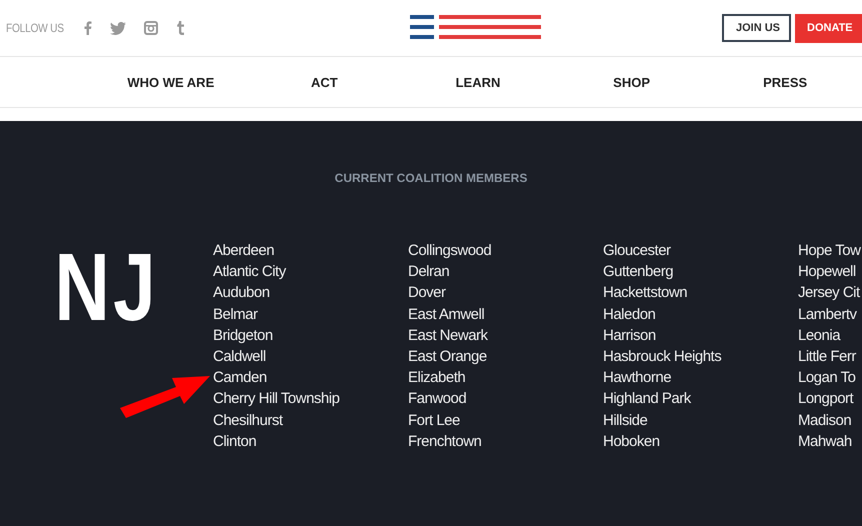  Describe the element at coordinates (244, 251) in the screenshot. I see `city-name: Aberdeen` at that location.